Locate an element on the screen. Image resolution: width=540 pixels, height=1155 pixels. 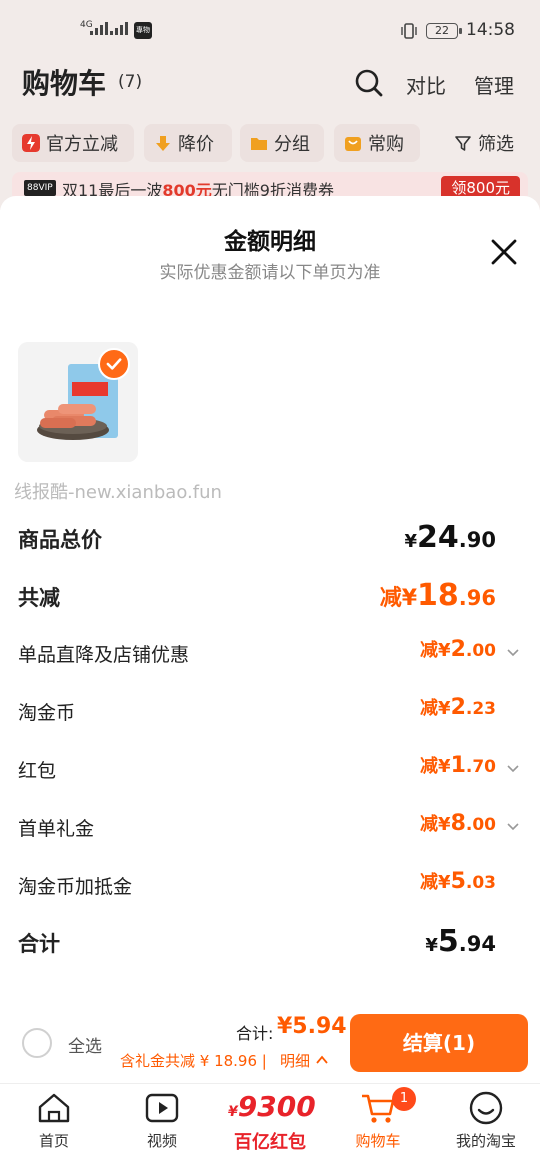
row-amount: 减¥8.00 is located at coordinates (458, 823).